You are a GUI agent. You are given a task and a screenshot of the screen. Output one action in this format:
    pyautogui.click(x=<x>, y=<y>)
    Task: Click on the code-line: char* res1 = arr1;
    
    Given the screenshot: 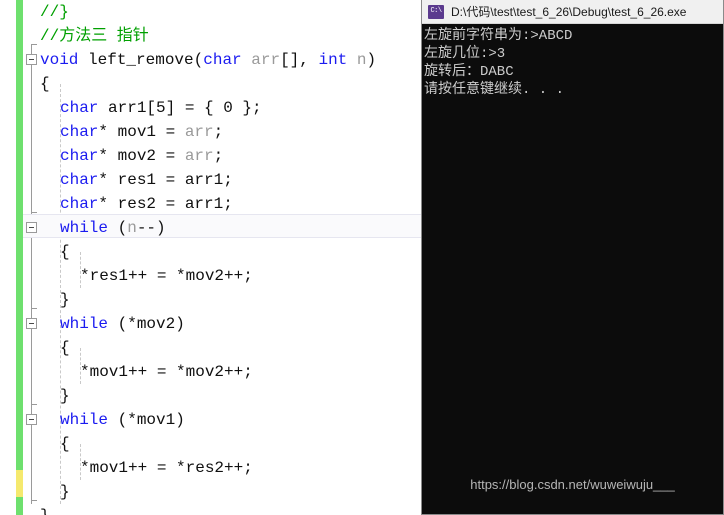 What is the action you would take?
    pyautogui.click(x=146, y=180)
    